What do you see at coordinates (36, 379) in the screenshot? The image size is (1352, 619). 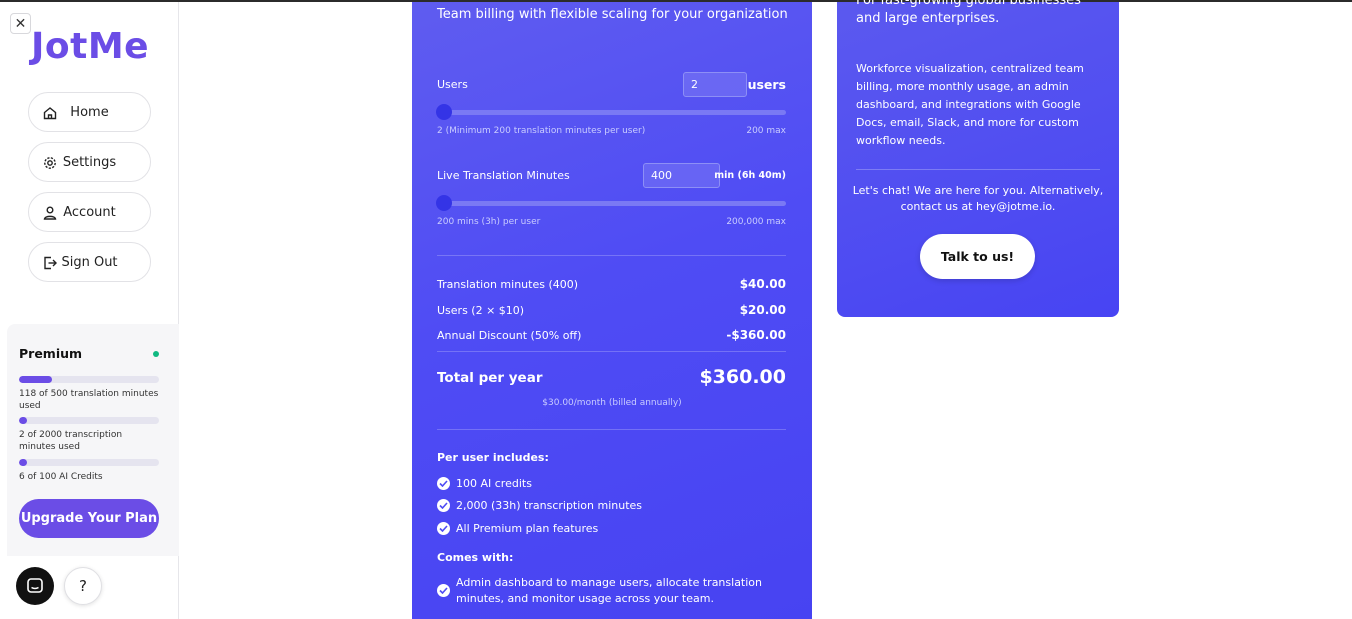 I see `translation-usage-fill` at bounding box center [36, 379].